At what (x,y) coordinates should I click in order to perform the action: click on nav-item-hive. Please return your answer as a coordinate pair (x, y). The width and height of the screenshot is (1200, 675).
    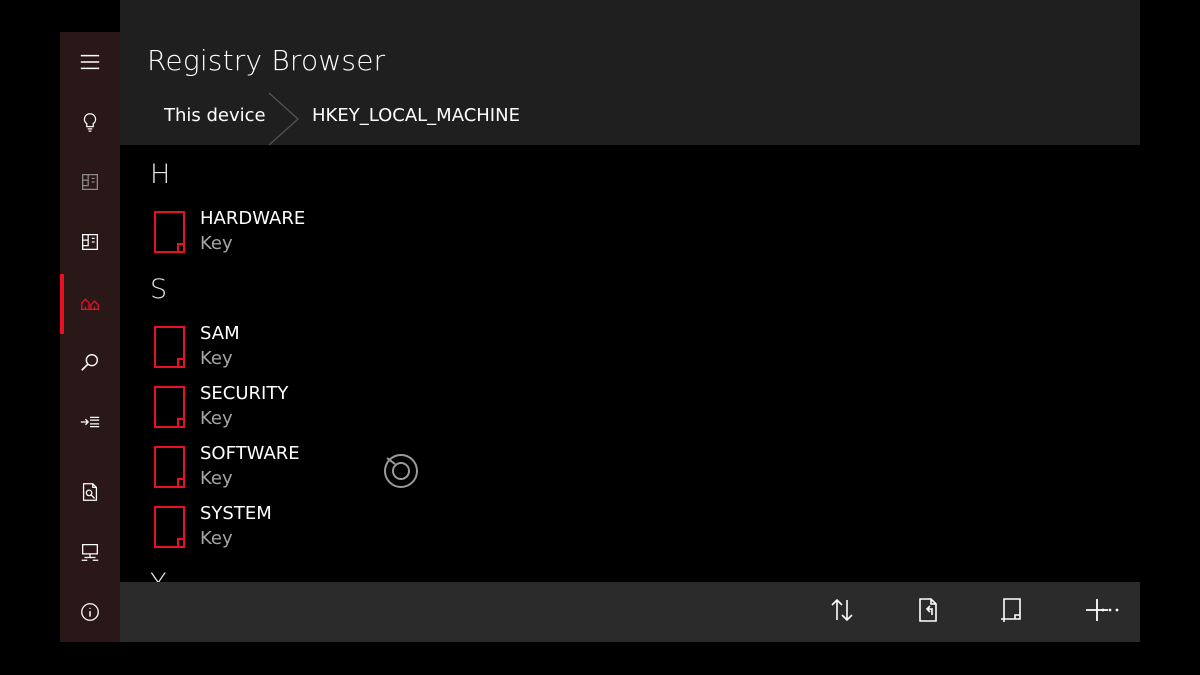
    Looking at the image, I should click on (90, 184).